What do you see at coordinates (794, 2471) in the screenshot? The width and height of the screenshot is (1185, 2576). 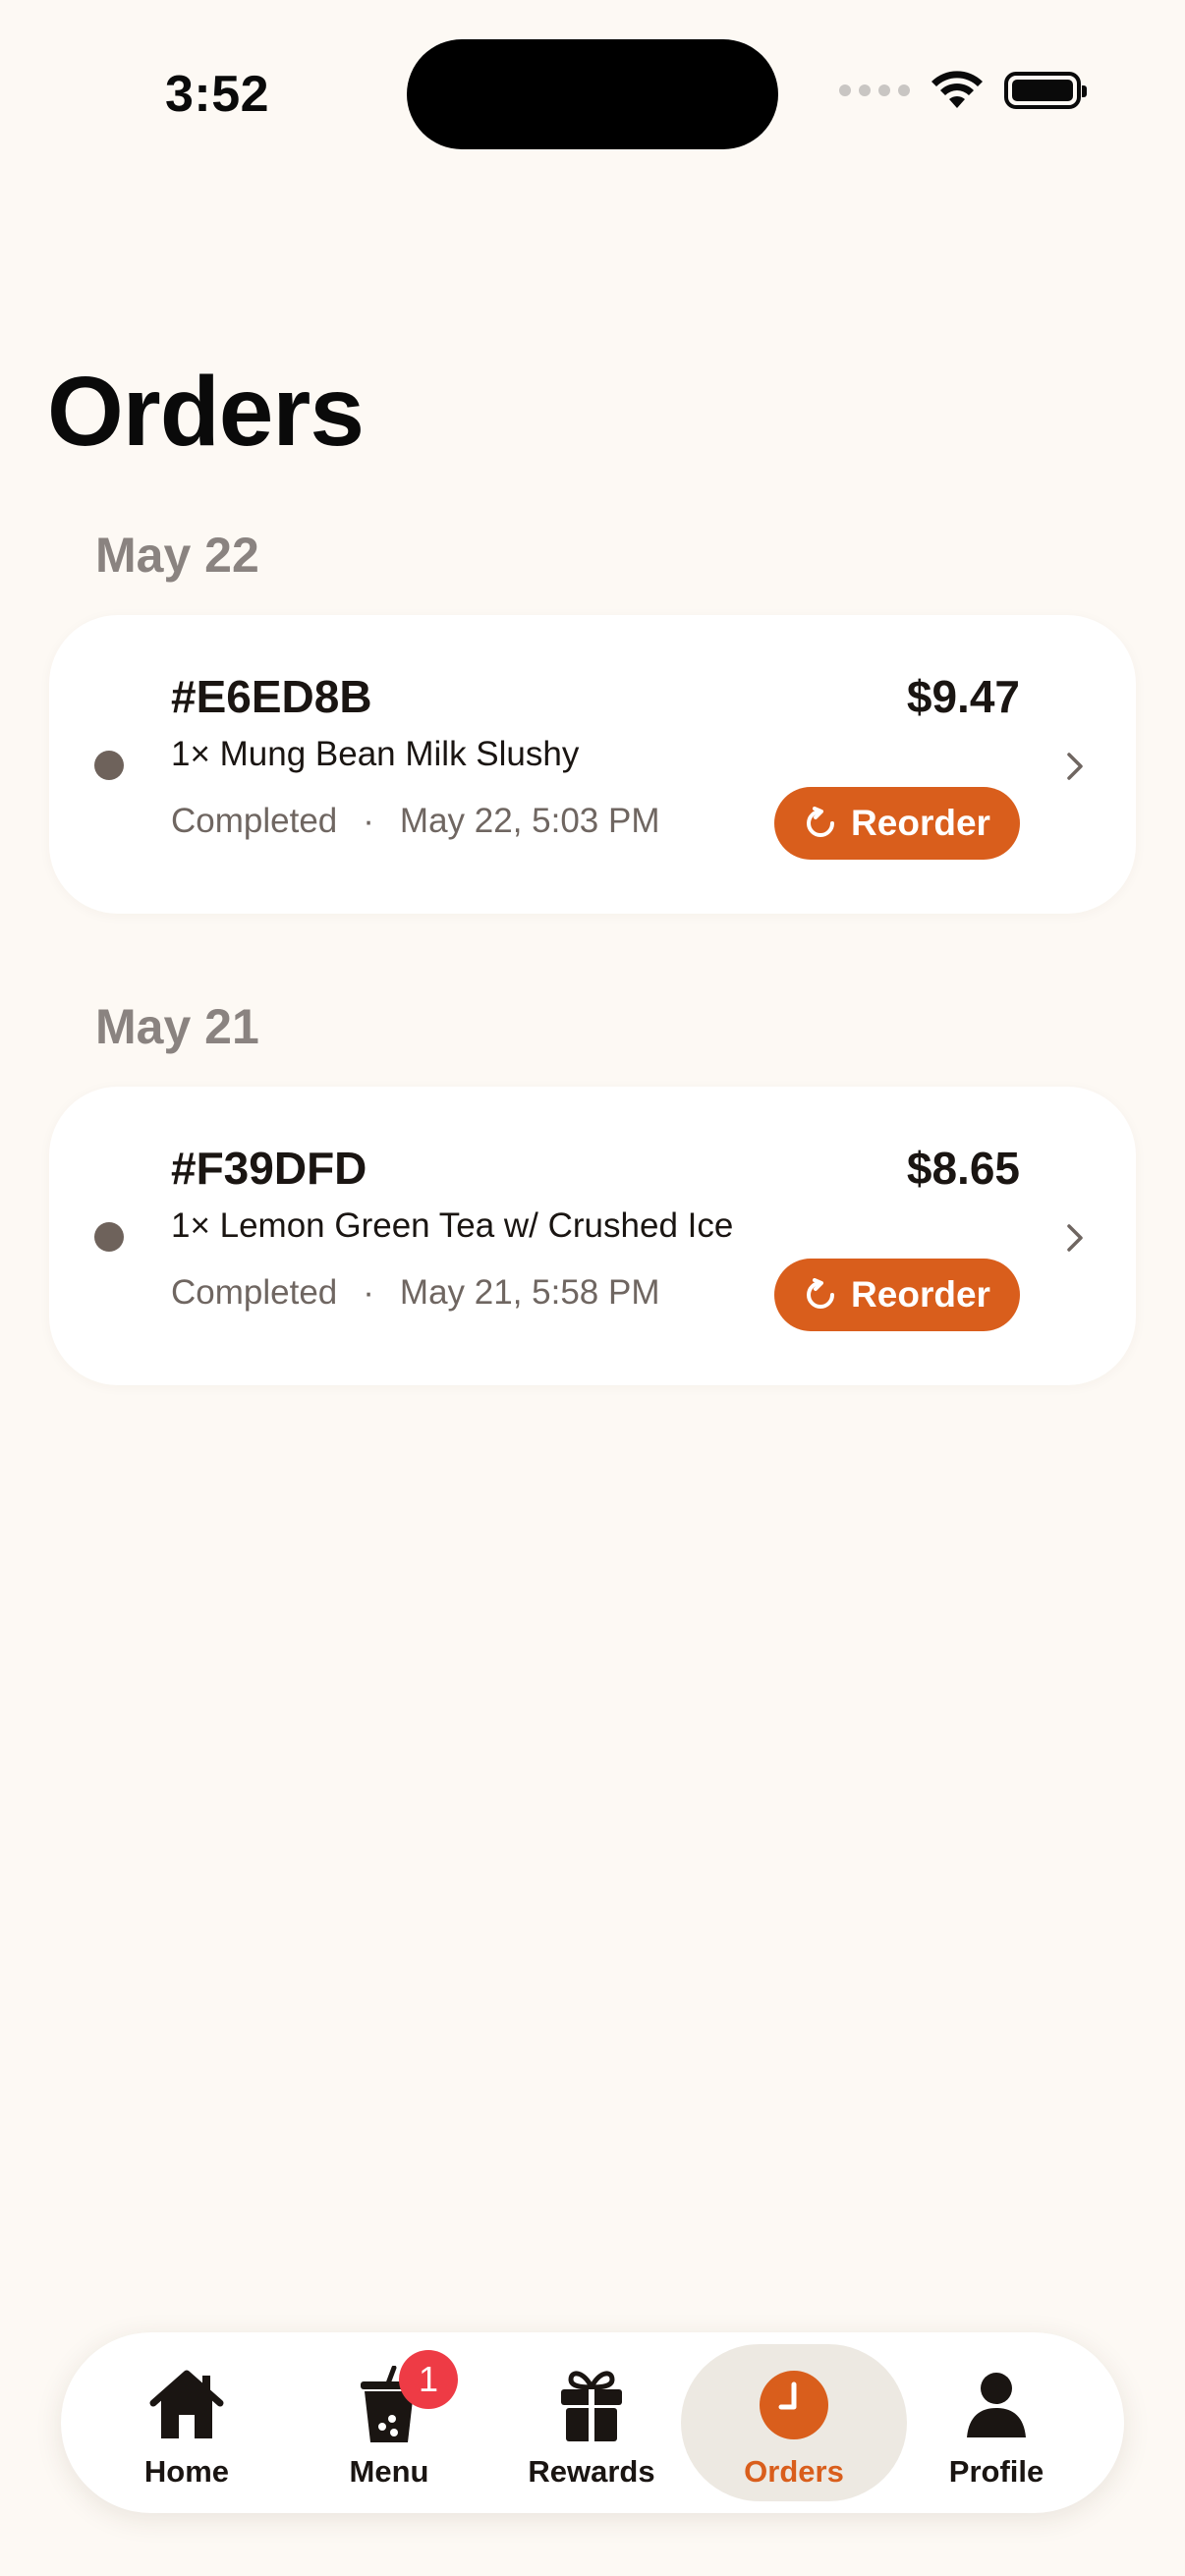 I see `tab-label: Orders` at bounding box center [794, 2471].